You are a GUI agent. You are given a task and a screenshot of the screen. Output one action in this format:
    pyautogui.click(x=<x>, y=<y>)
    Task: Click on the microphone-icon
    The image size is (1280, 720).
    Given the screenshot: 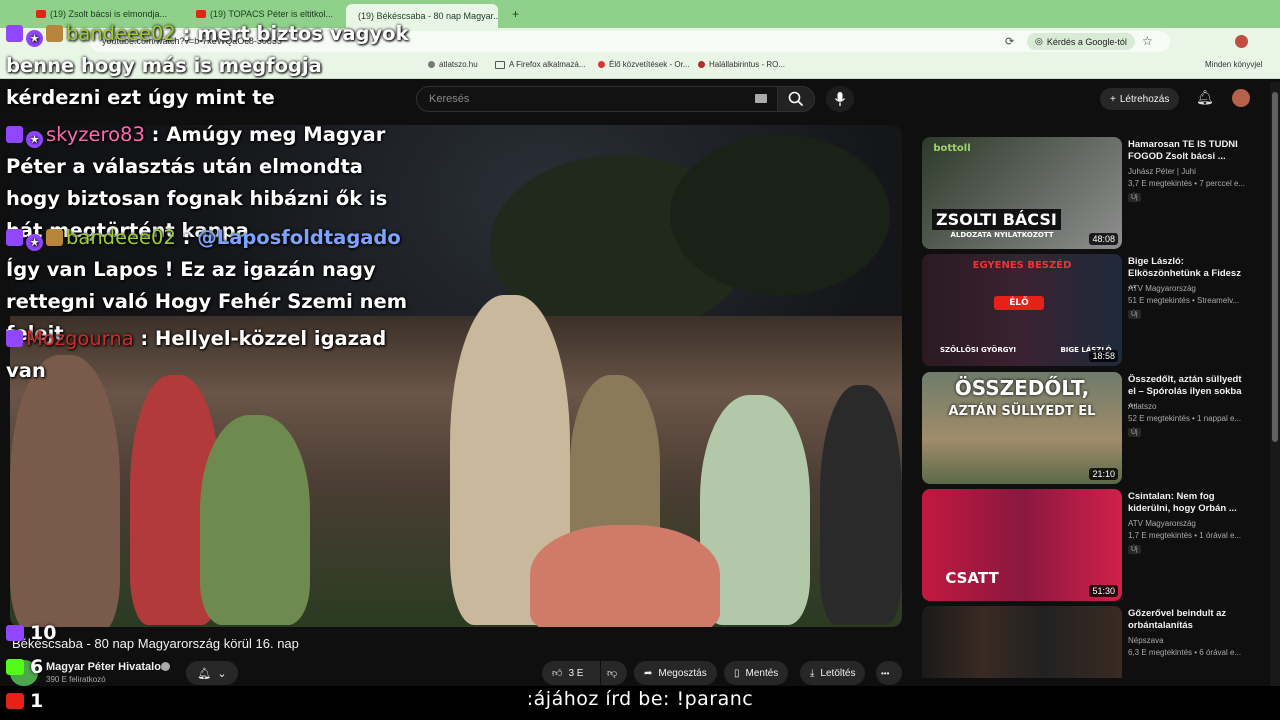 What is the action you would take?
    pyautogui.click(x=840, y=99)
    